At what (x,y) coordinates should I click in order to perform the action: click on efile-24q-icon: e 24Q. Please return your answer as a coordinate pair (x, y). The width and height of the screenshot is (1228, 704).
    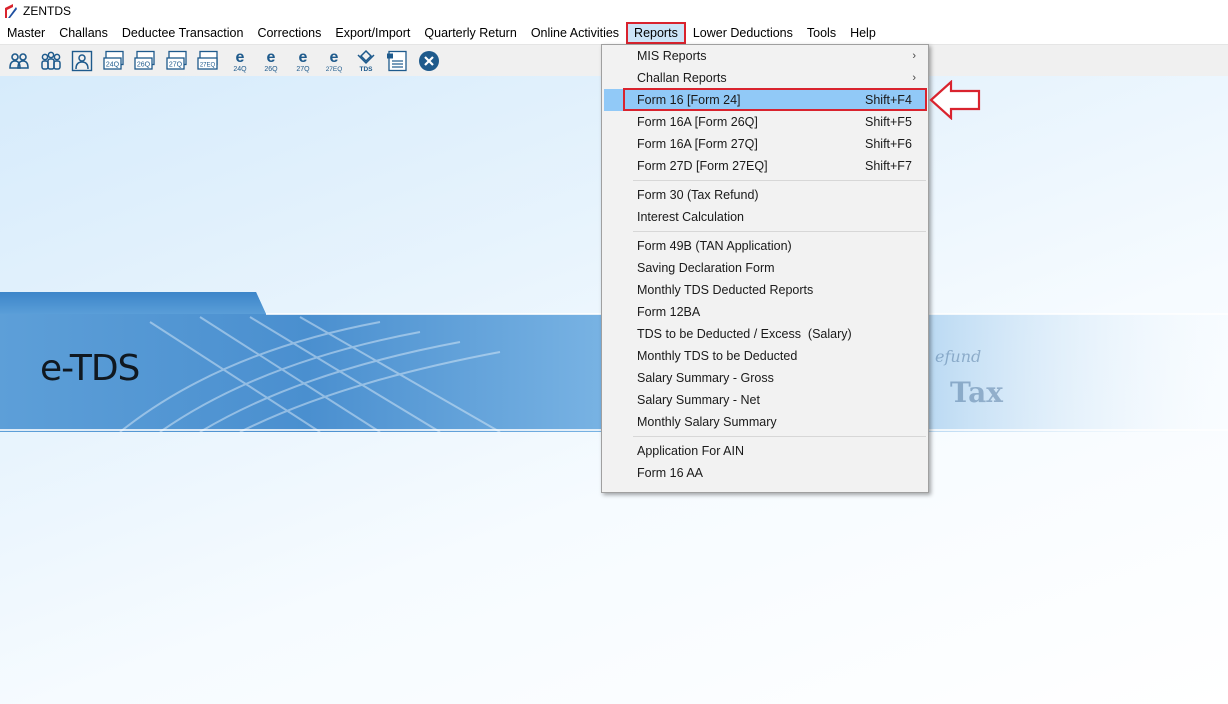
    Looking at the image, I should click on (240, 61).